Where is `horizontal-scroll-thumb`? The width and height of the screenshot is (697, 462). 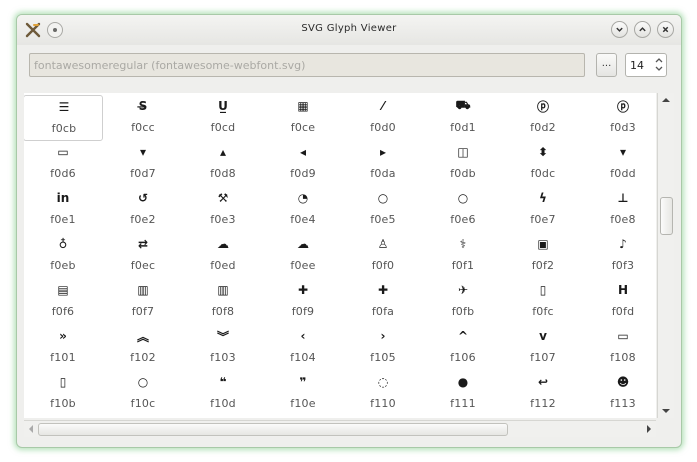
horizontal-scroll-thumb is located at coordinates (273, 429).